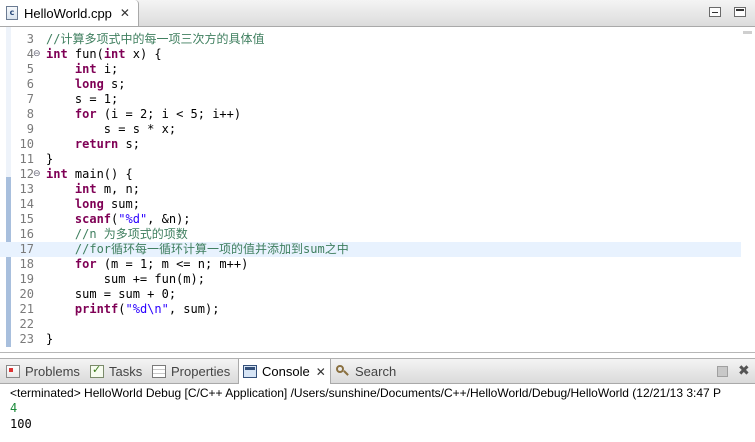 This screenshot has height=442, width=755. Describe the element at coordinates (132, 219) in the screenshot. I see `code-line-text: scanf("%d", &n);` at that location.